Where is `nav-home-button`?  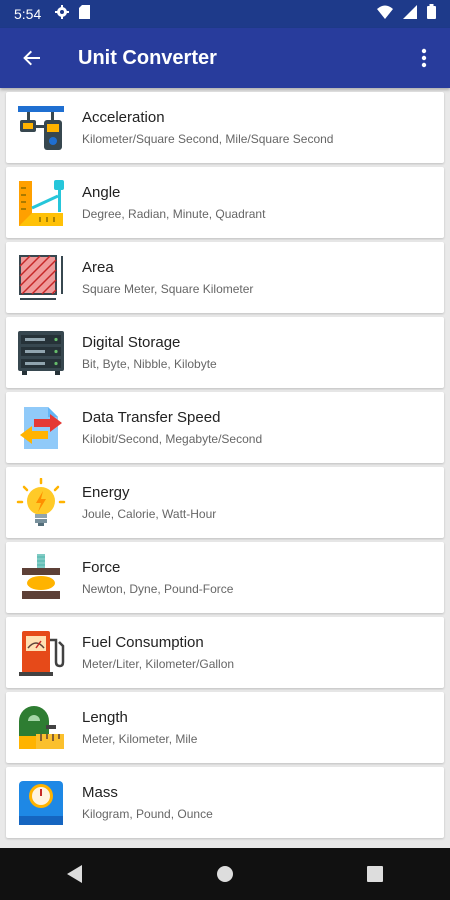
nav-home-button is located at coordinates (225, 874).